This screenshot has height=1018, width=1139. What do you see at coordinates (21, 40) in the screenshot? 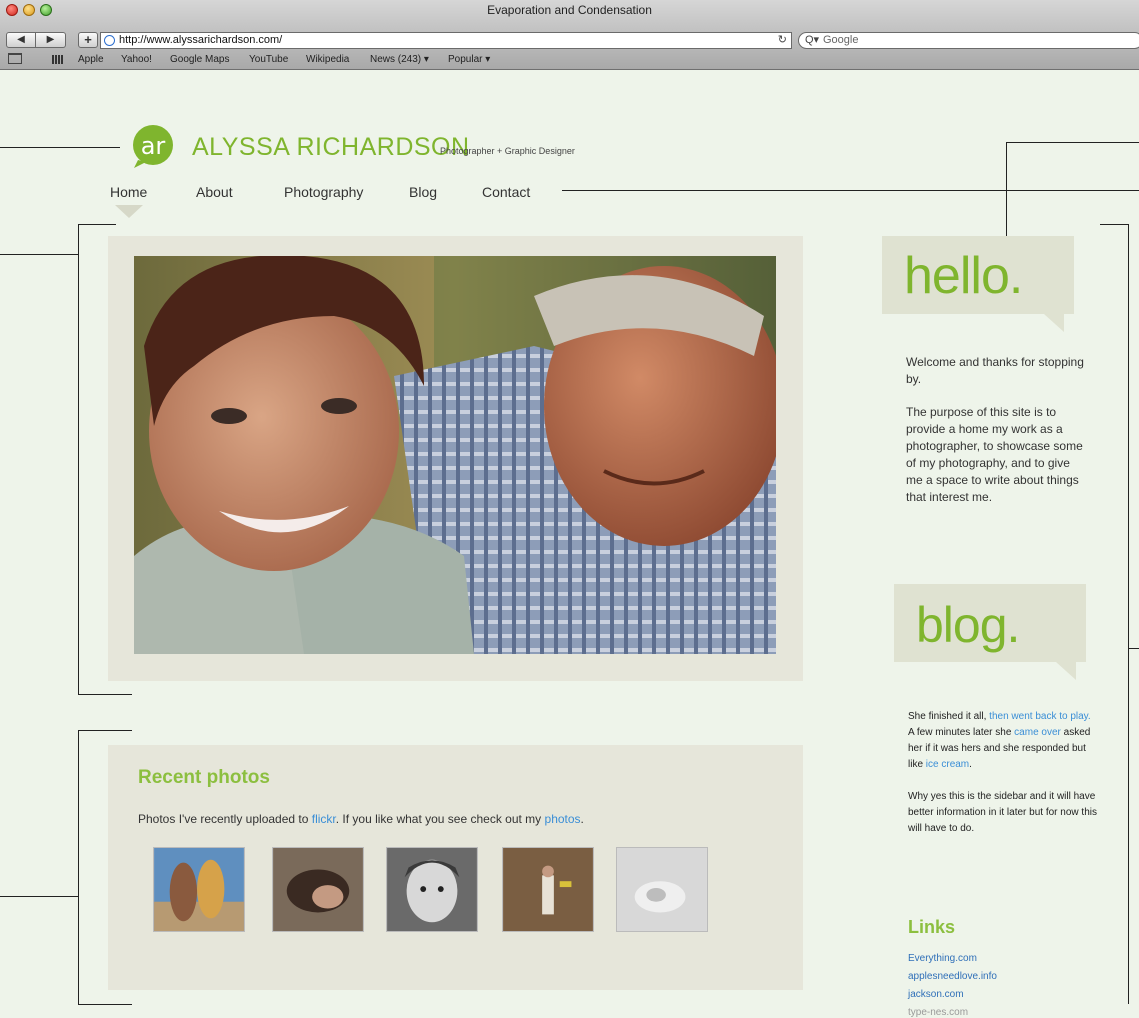
I see `back-button: ◀` at bounding box center [21, 40].